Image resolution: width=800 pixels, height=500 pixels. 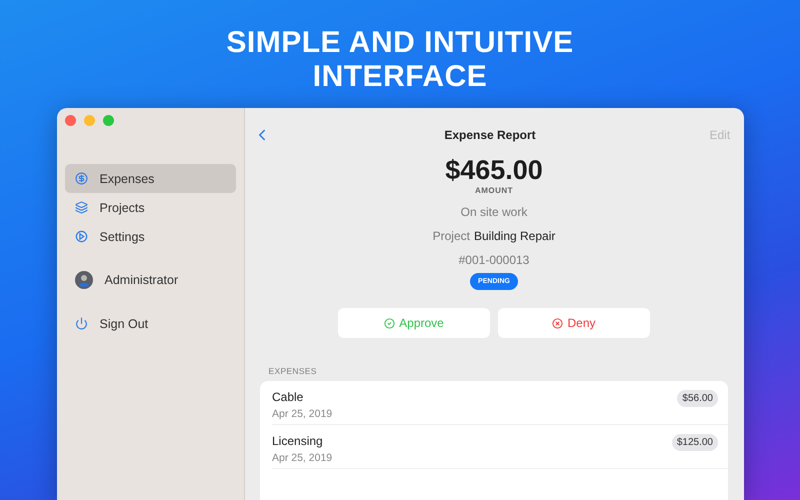 What do you see at coordinates (150, 236) in the screenshot?
I see `sidebar-item: Settings` at bounding box center [150, 236].